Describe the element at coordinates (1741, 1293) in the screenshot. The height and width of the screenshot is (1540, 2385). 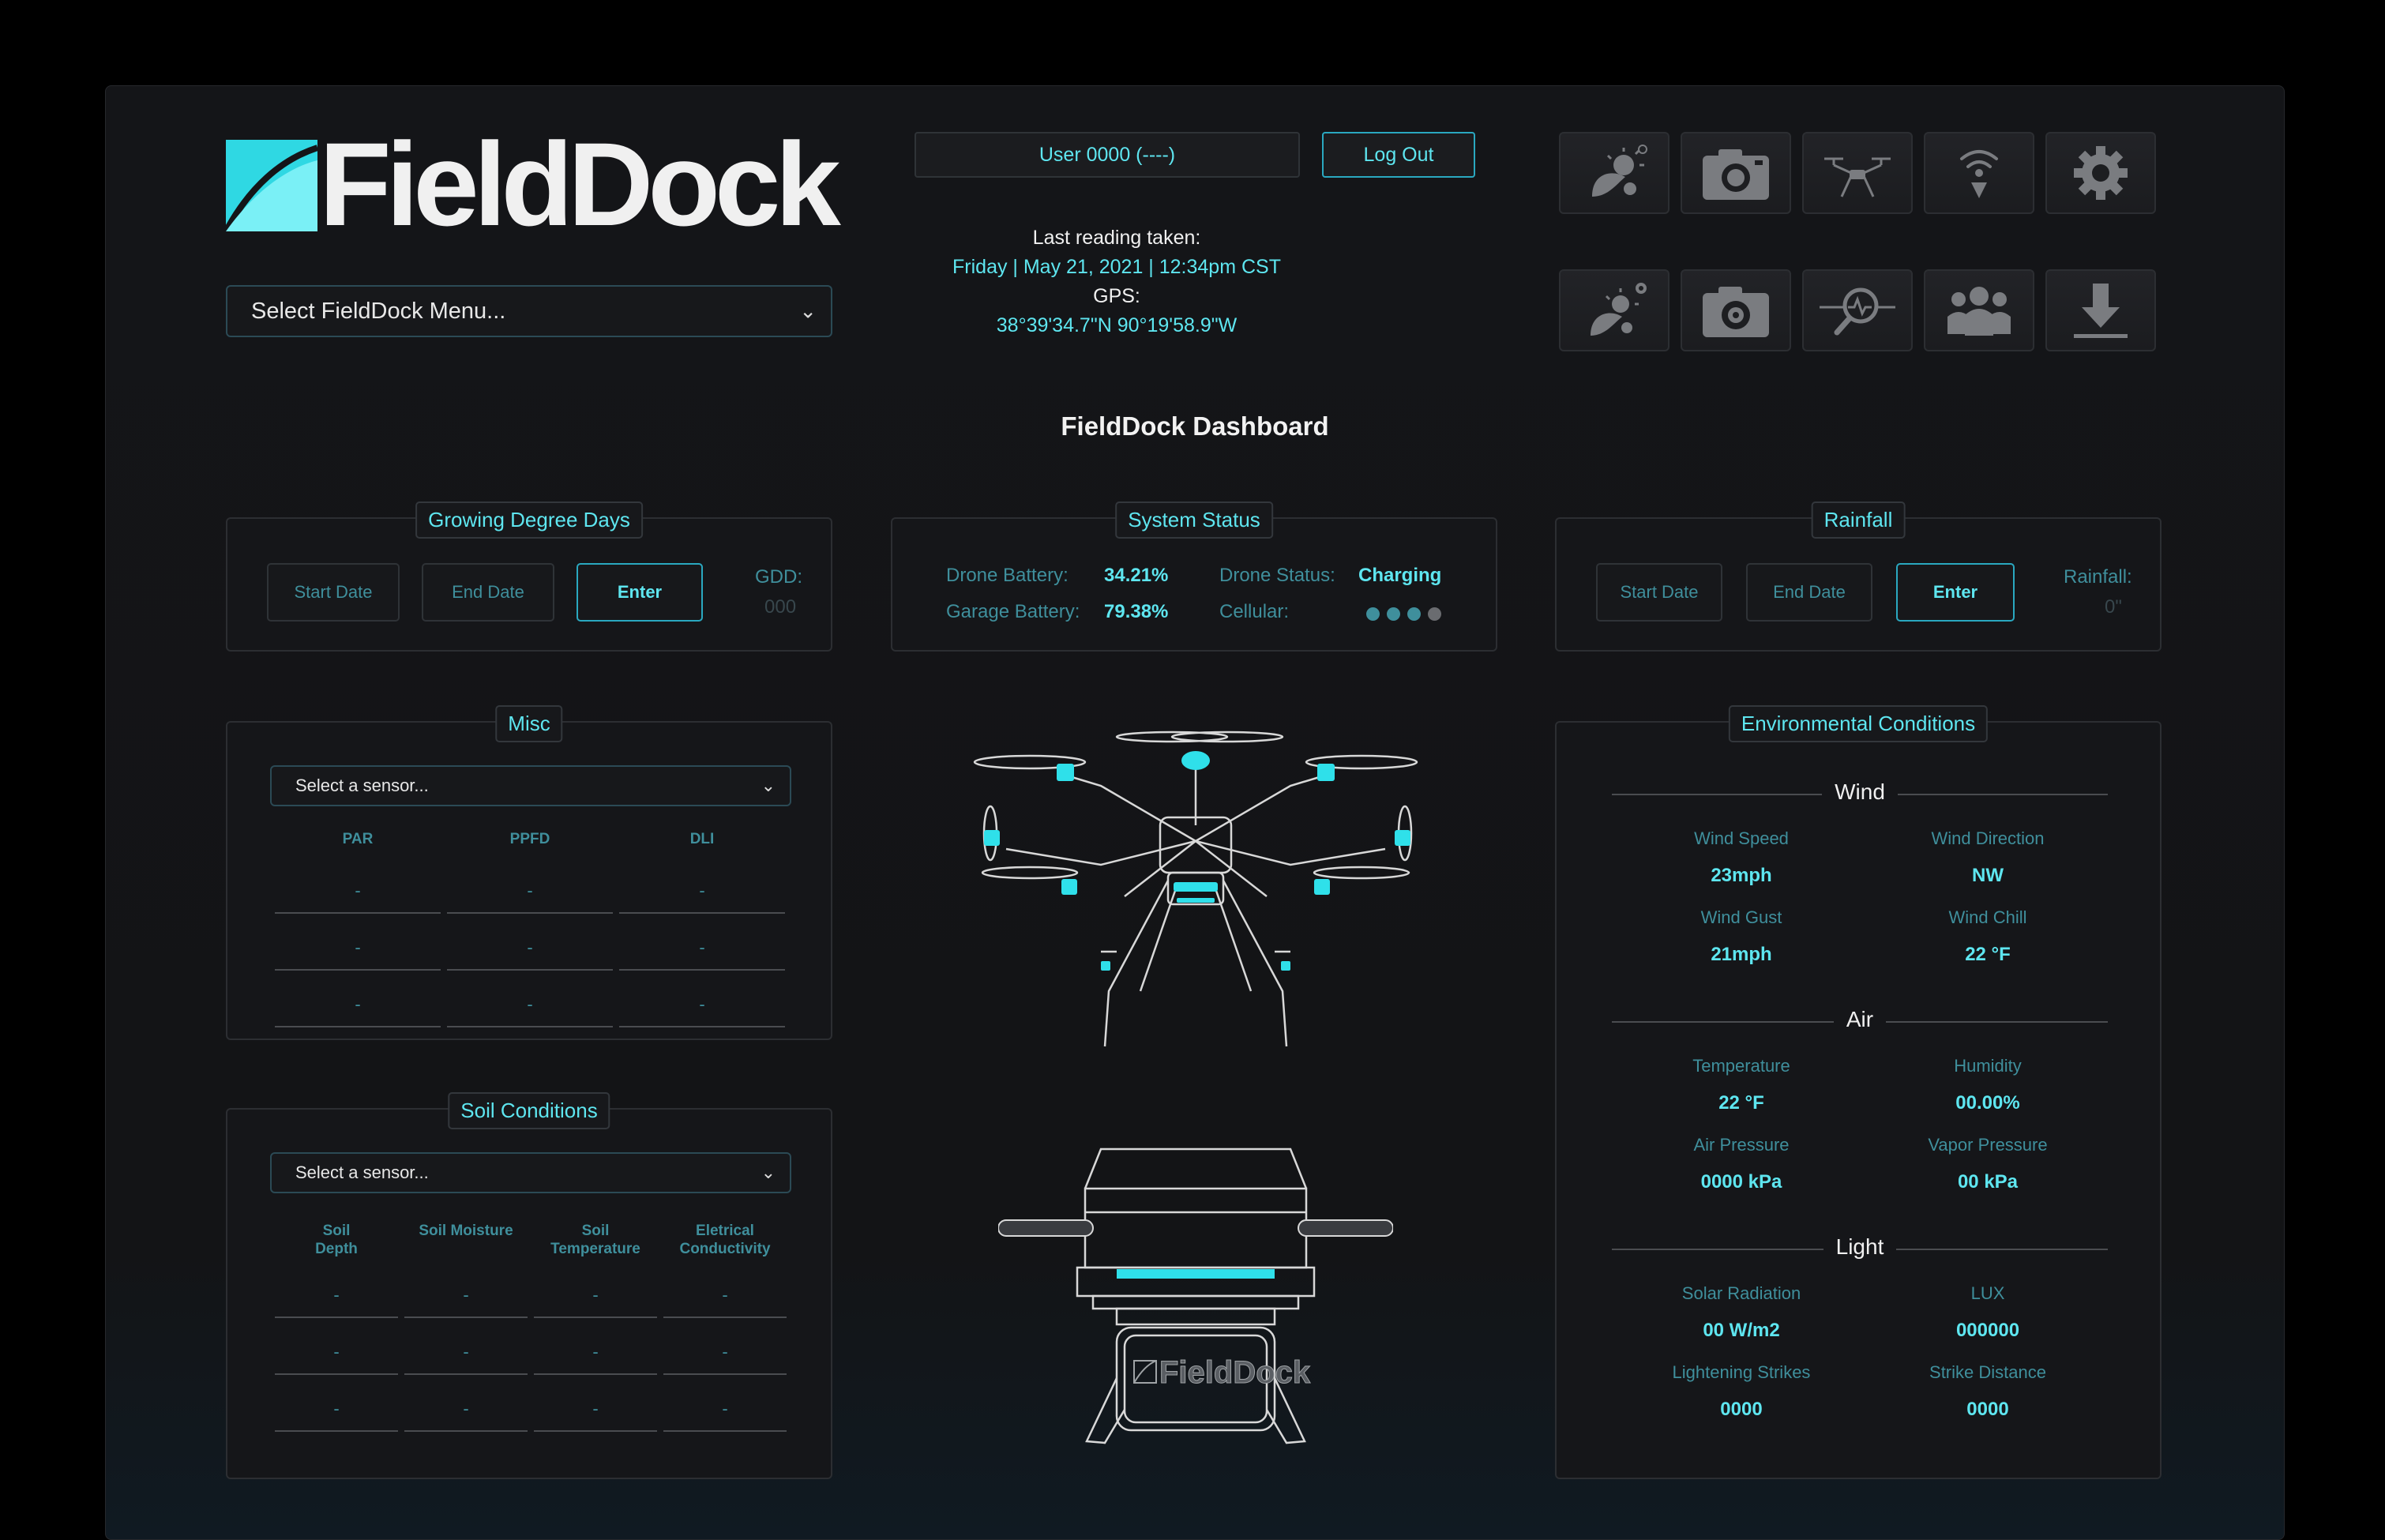
I see `solar-radiation-label: Solar Radiation` at that location.